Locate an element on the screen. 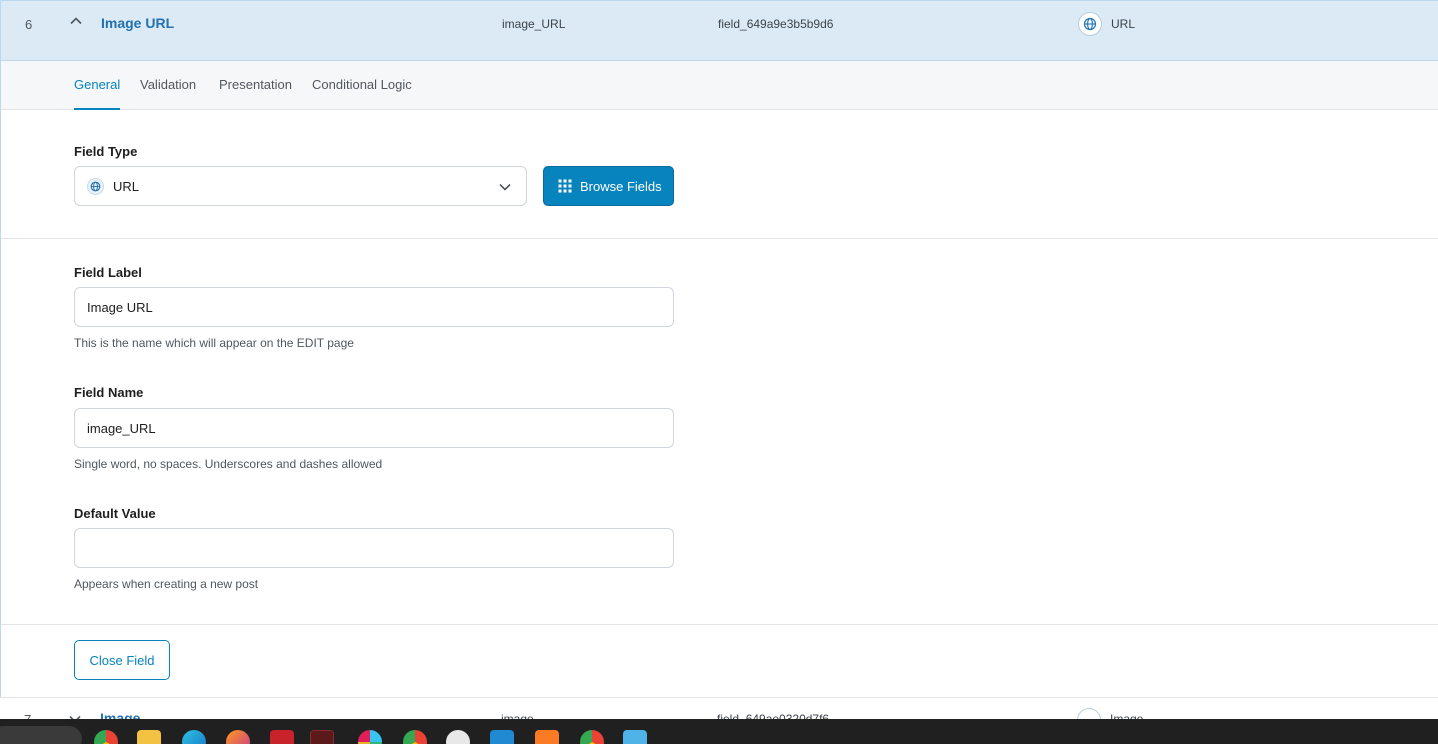 The width and height of the screenshot is (1438, 744). filezilla-icon is located at coordinates (282, 737).